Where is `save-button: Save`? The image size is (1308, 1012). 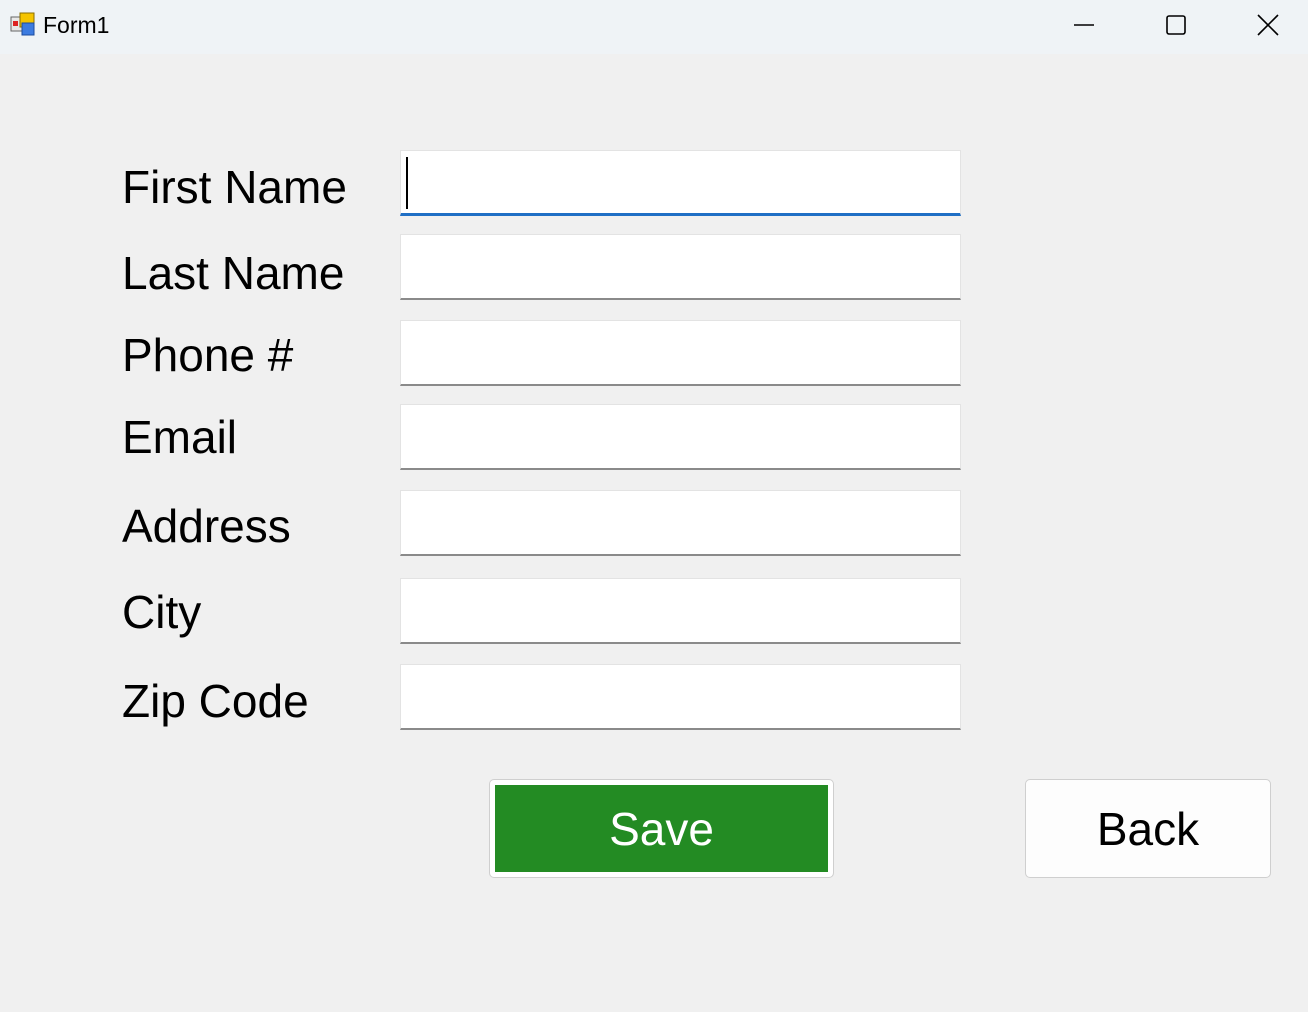 save-button: Save is located at coordinates (661, 828).